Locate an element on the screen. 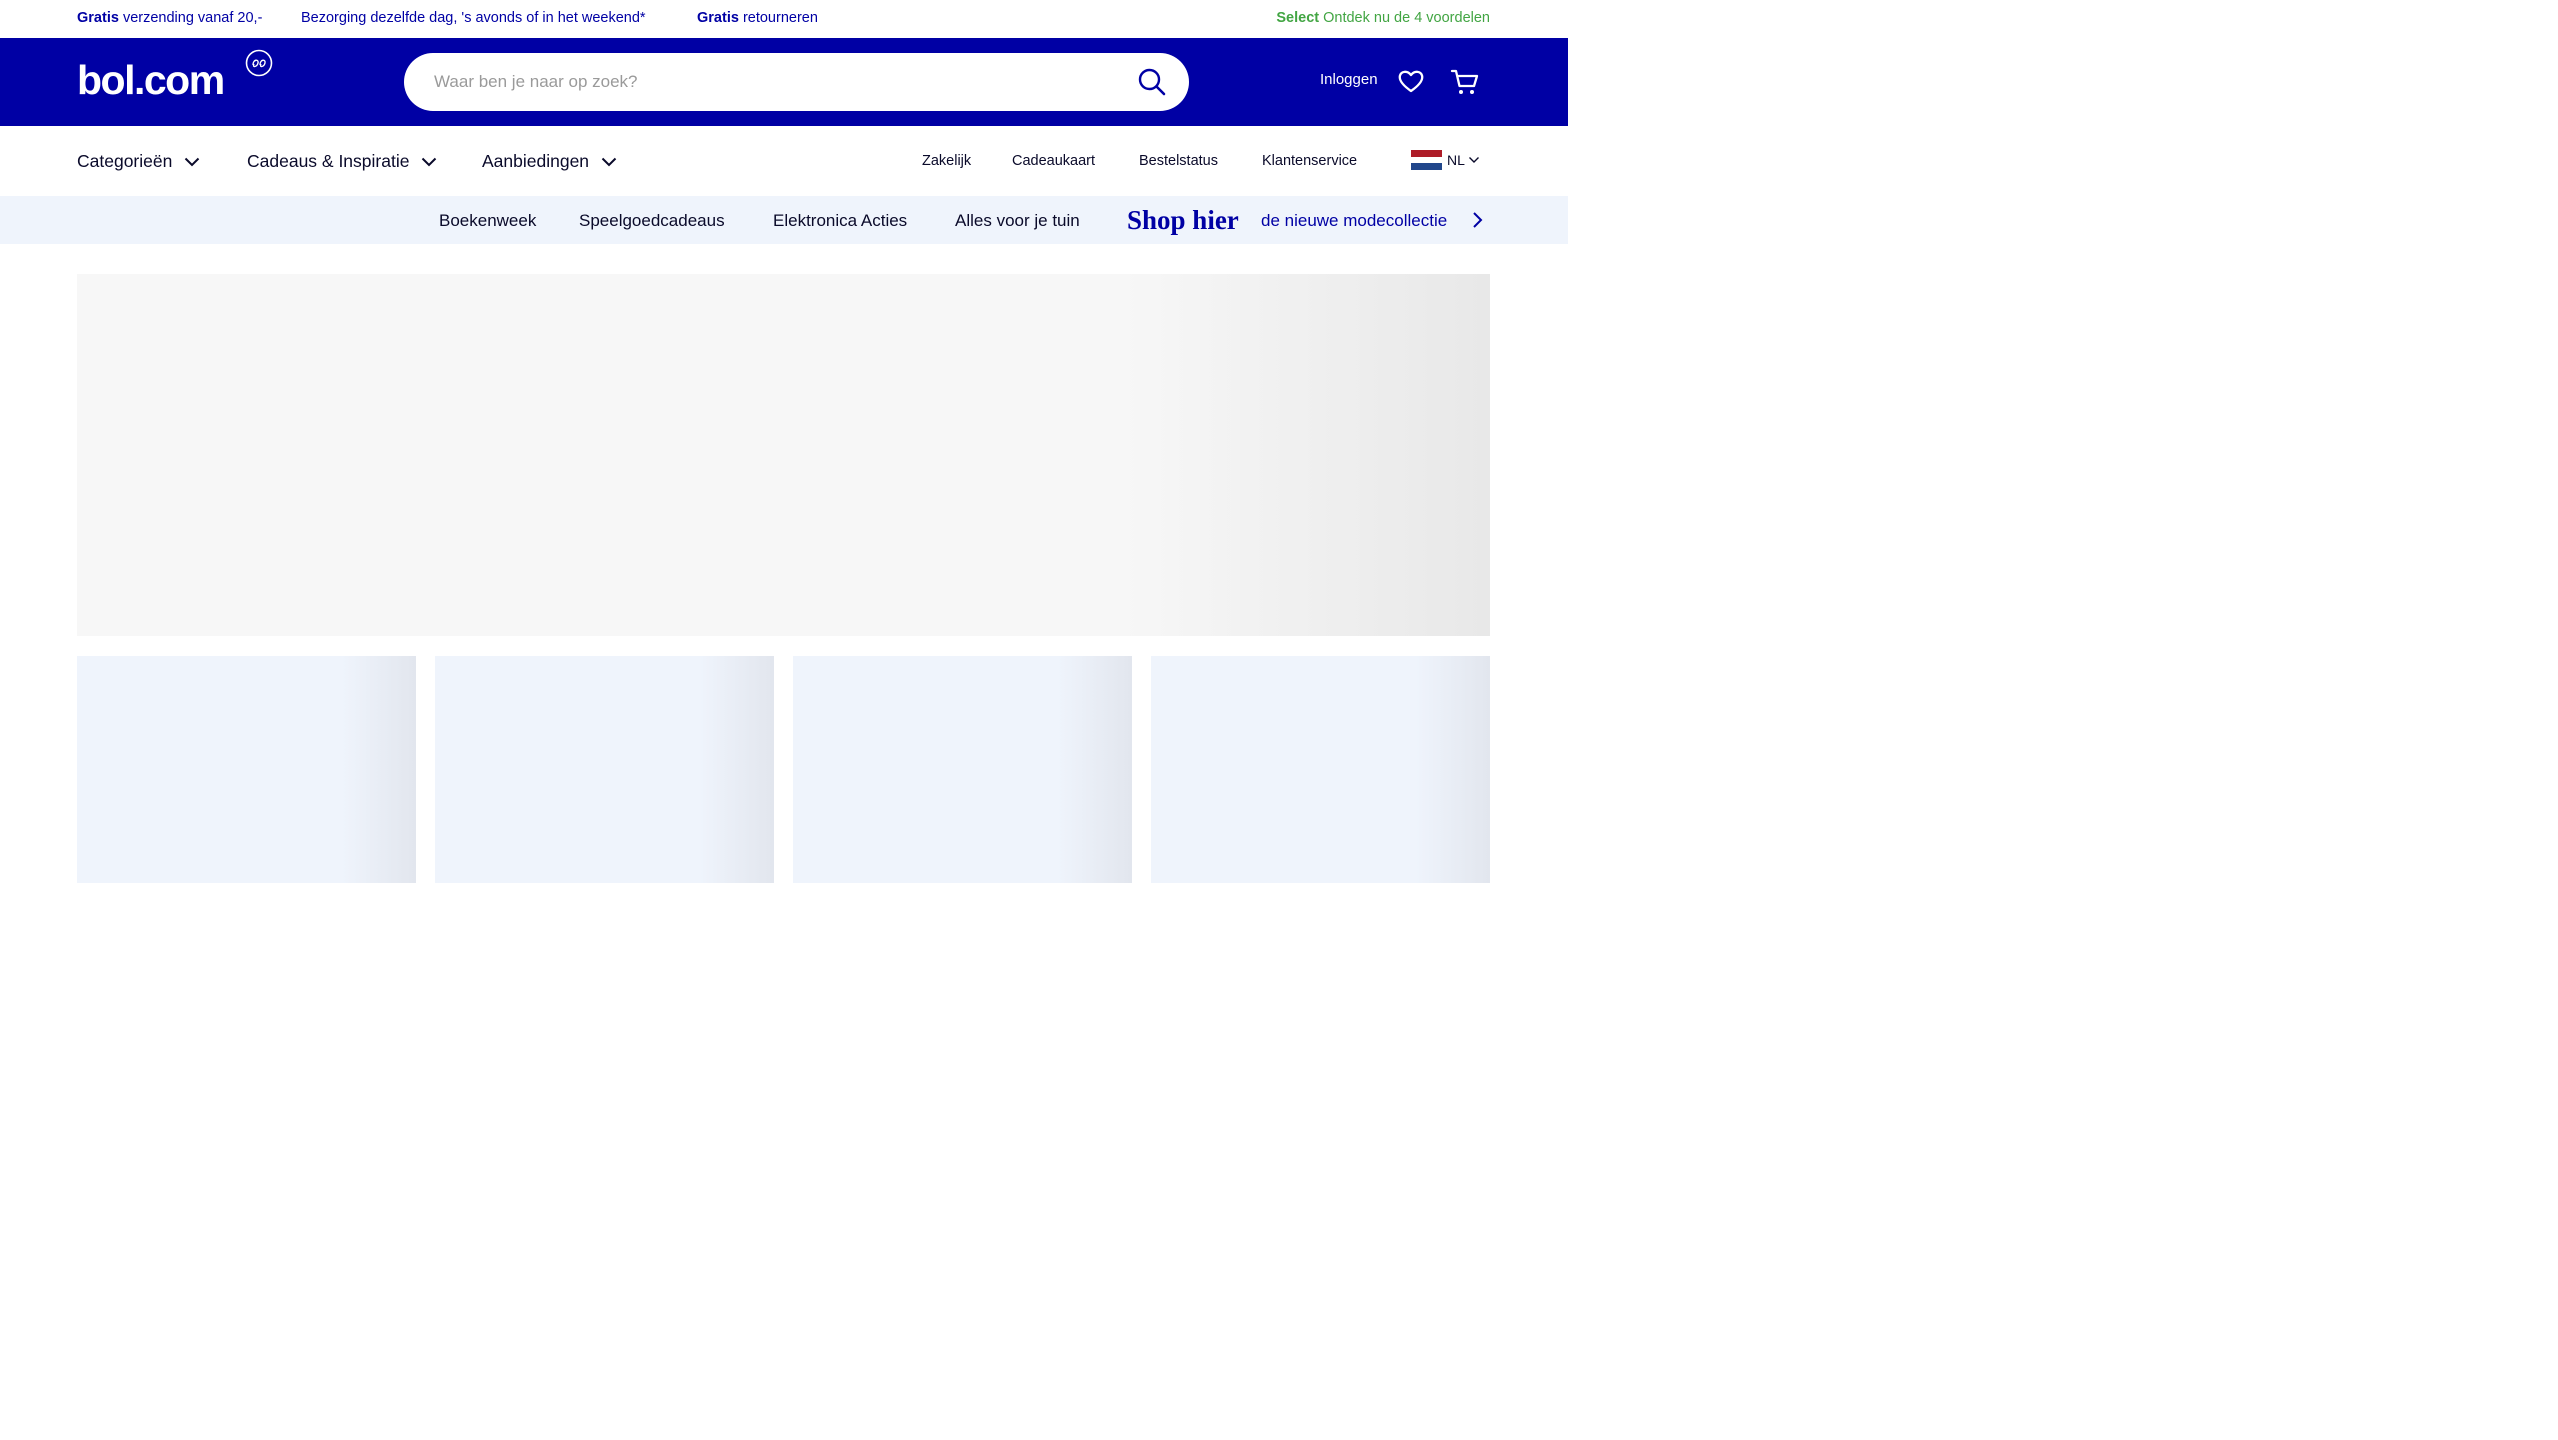  bol-logo: bol.com is located at coordinates (177, 77).